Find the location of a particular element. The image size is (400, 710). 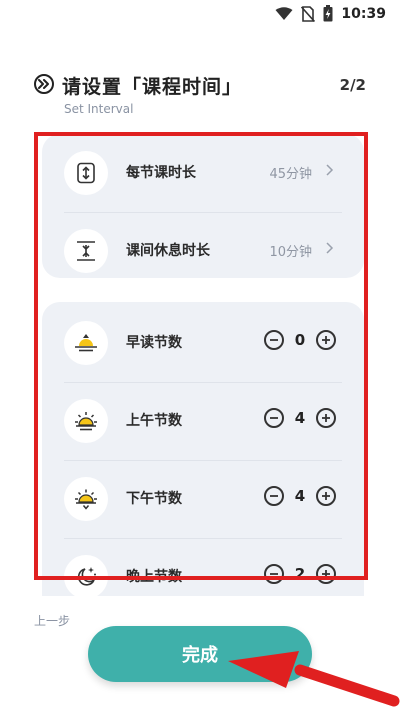

afternoon-periods-count: 4 is located at coordinates (300, 496).